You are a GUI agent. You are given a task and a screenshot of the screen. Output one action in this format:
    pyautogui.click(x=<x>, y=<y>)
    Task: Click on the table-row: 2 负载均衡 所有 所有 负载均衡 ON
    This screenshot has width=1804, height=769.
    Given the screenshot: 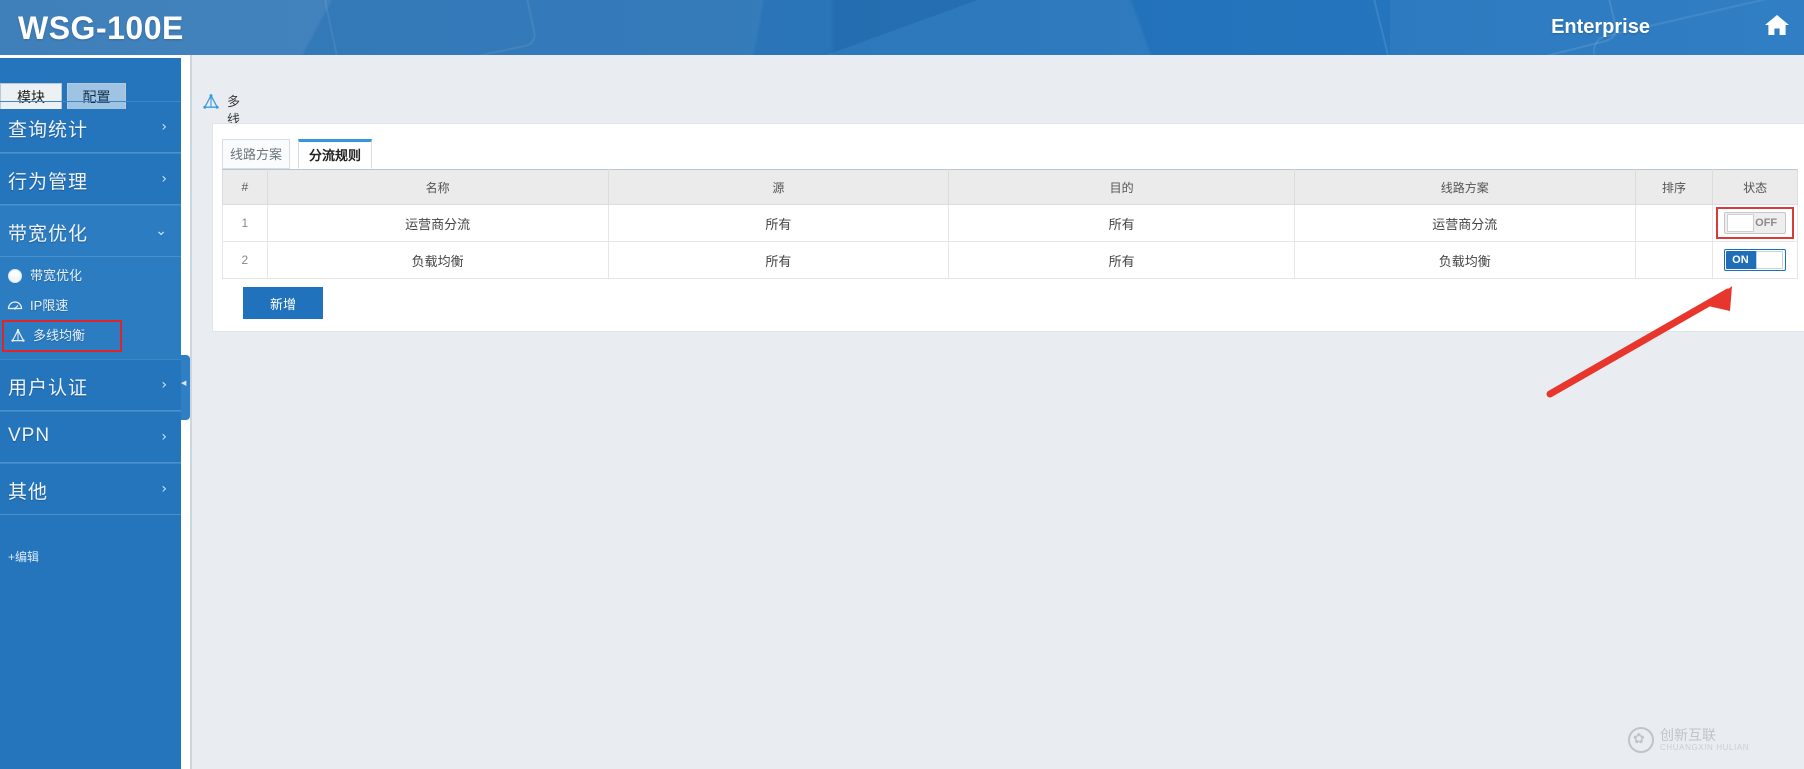 What is the action you would take?
    pyautogui.click(x=1010, y=260)
    